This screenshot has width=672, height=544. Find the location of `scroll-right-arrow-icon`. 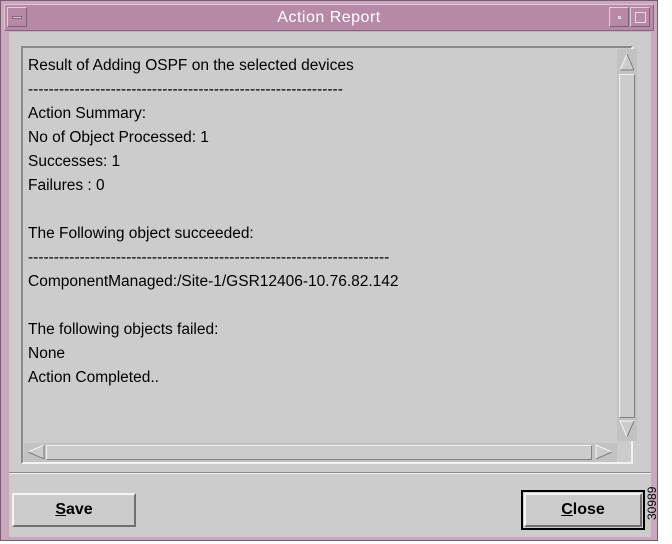

scroll-right-arrow-icon is located at coordinates (604, 452).